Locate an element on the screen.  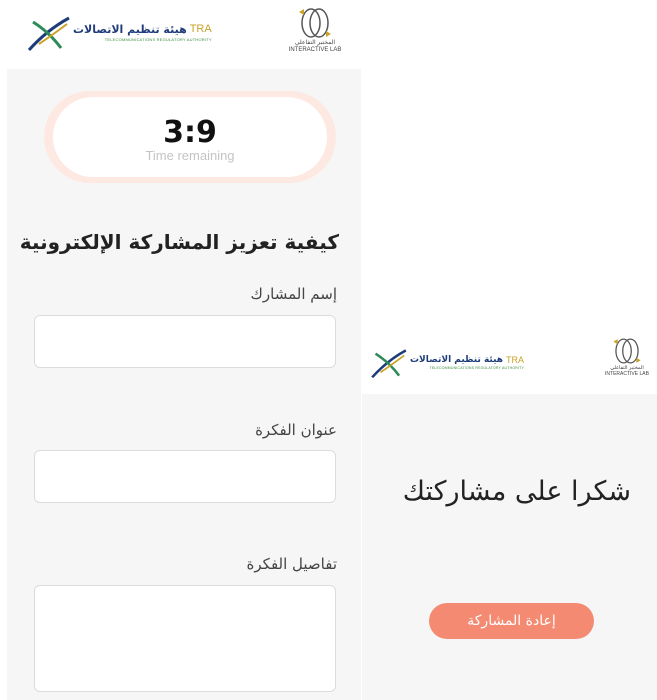
idea-title-label: عنوان الفكرة is located at coordinates (296, 430).